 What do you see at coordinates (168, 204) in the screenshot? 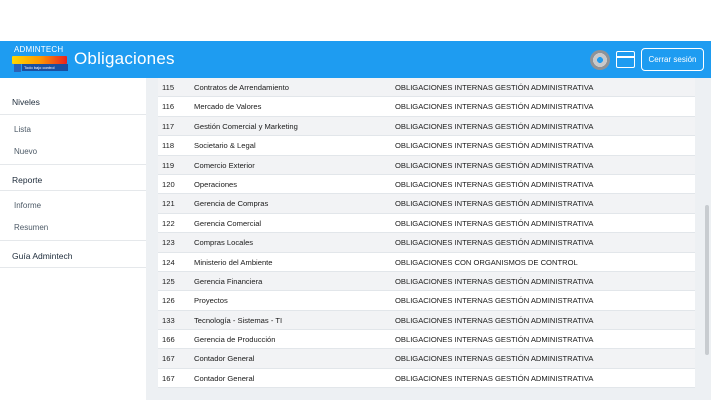
I see `row-code: 121` at bounding box center [168, 204].